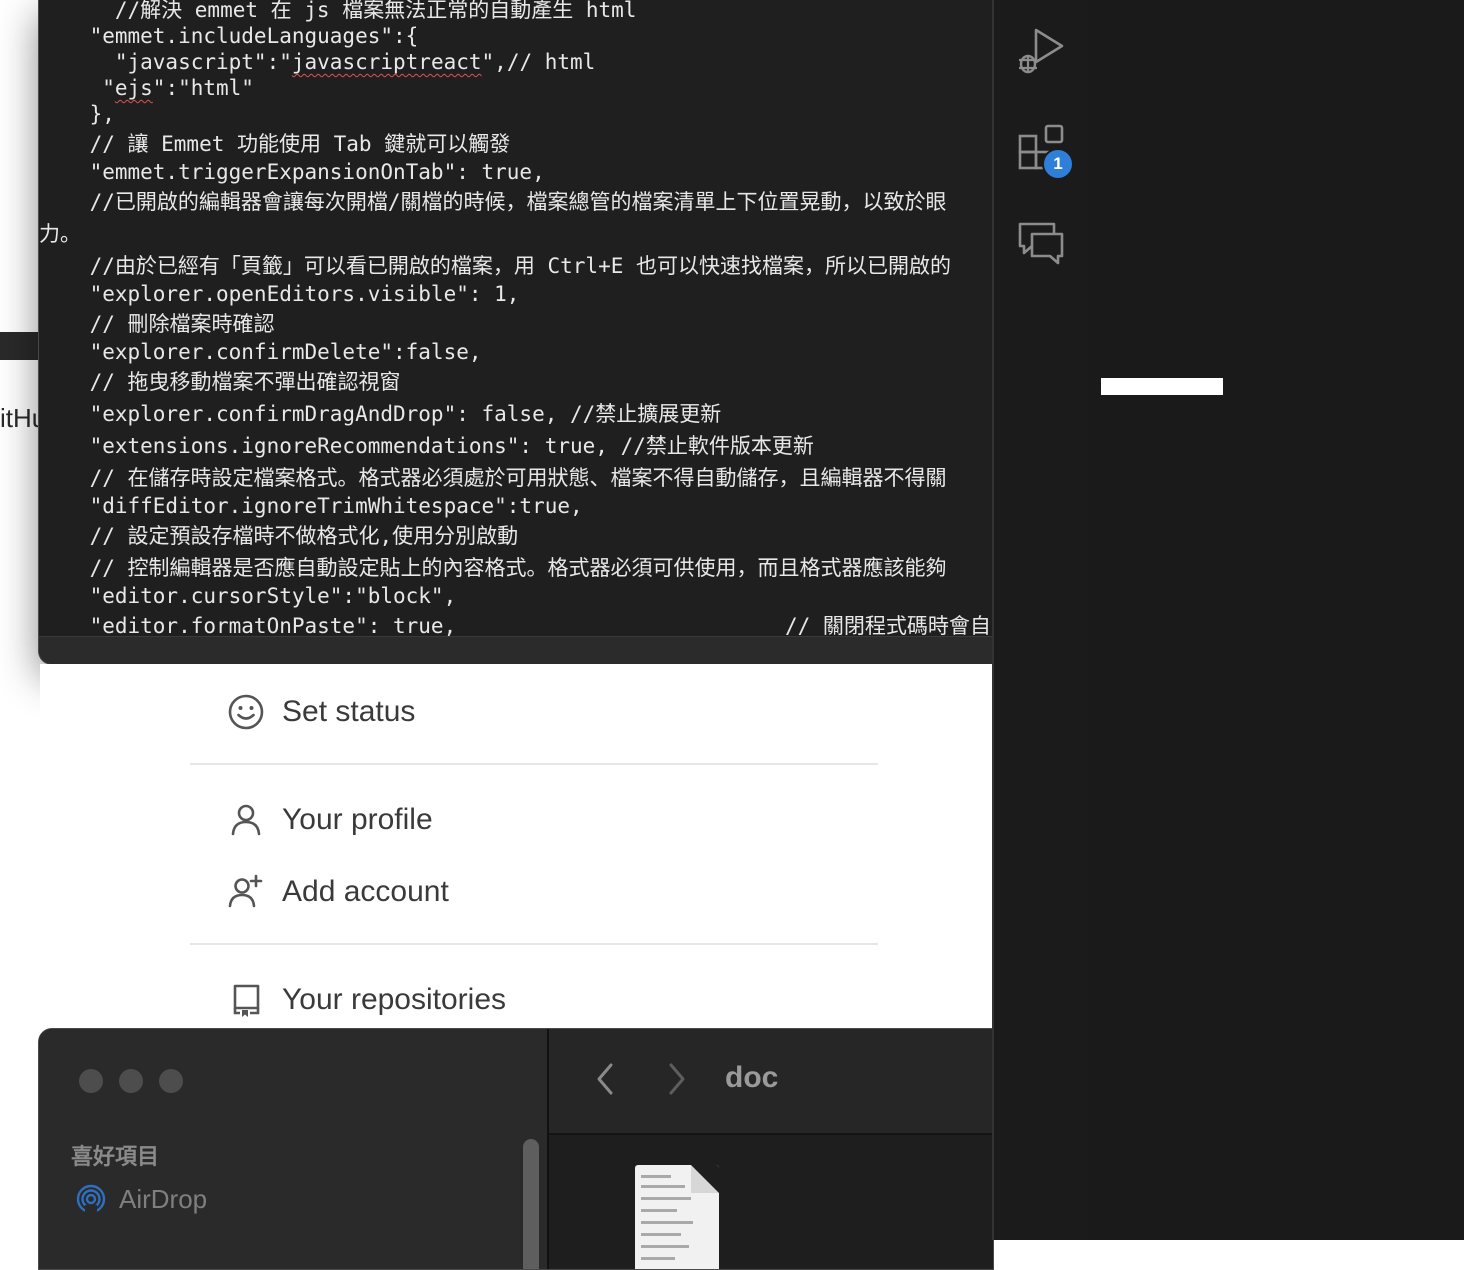 The height and width of the screenshot is (1270, 1464). What do you see at coordinates (91, 1199) in the screenshot?
I see `airdrop-icon` at bounding box center [91, 1199].